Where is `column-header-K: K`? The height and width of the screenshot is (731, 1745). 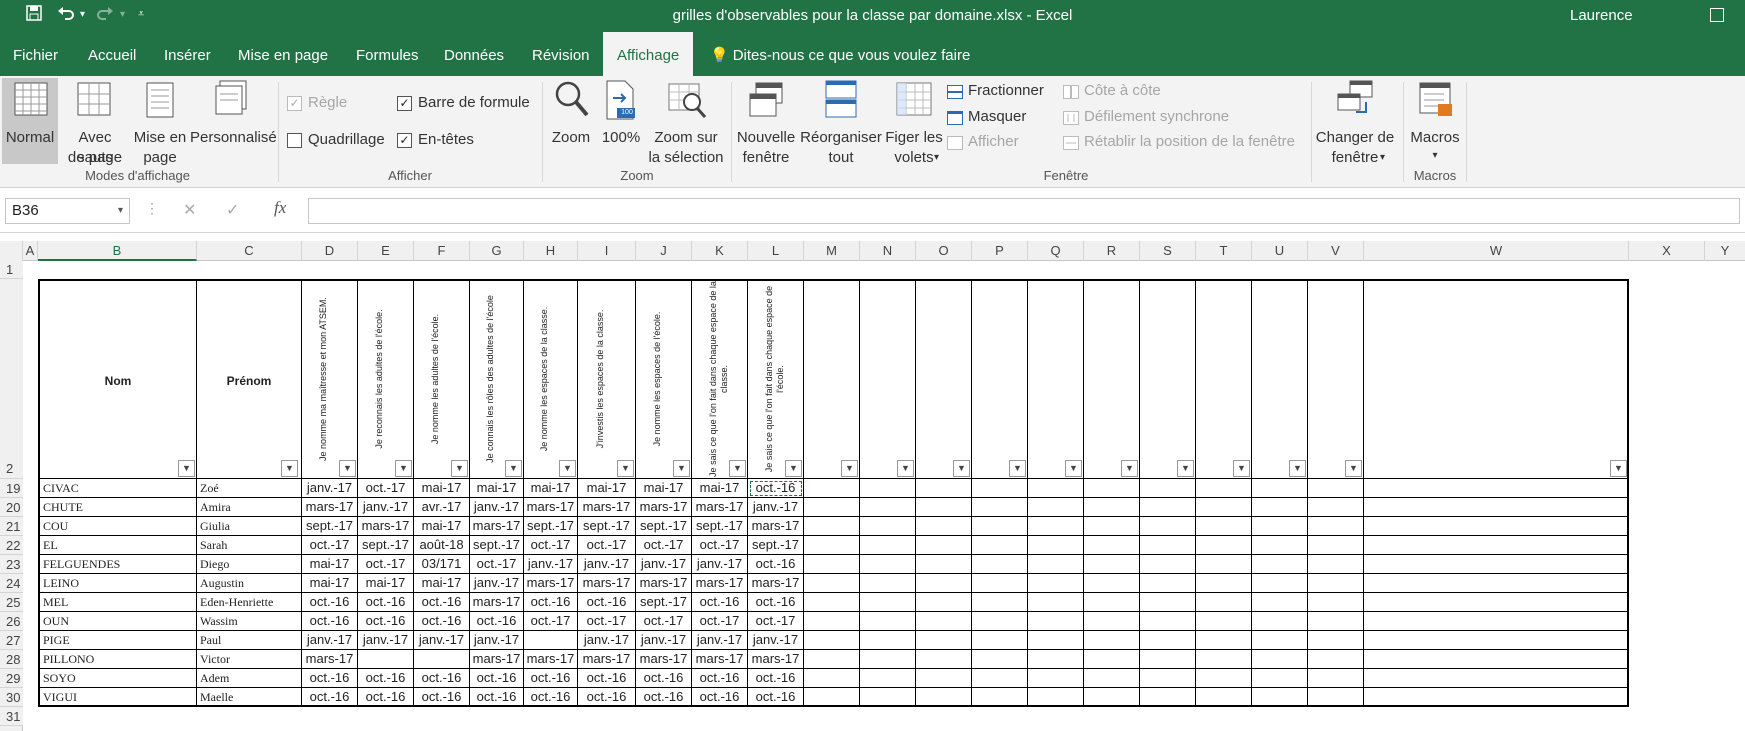 column-header-K: K is located at coordinates (720, 251).